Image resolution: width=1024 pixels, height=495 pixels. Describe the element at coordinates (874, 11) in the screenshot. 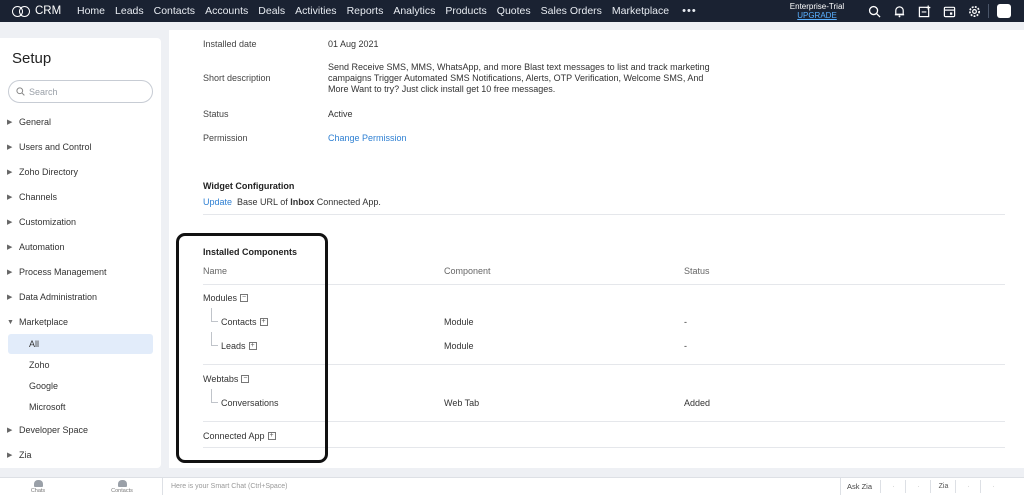

I see `search-icon` at that location.